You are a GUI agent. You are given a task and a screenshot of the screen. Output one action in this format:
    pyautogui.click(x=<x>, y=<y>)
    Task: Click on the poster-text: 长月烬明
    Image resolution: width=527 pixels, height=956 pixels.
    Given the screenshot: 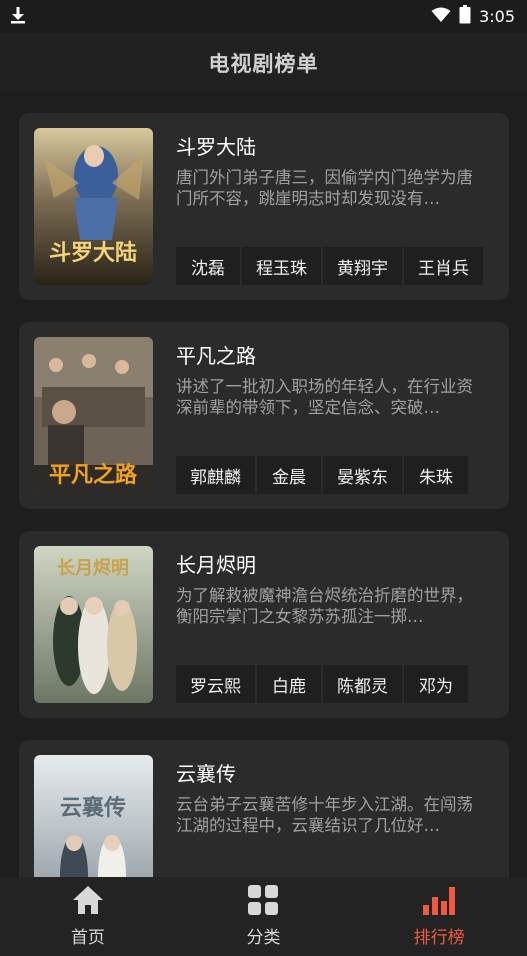 What is the action you would take?
    pyautogui.click(x=93, y=568)
    